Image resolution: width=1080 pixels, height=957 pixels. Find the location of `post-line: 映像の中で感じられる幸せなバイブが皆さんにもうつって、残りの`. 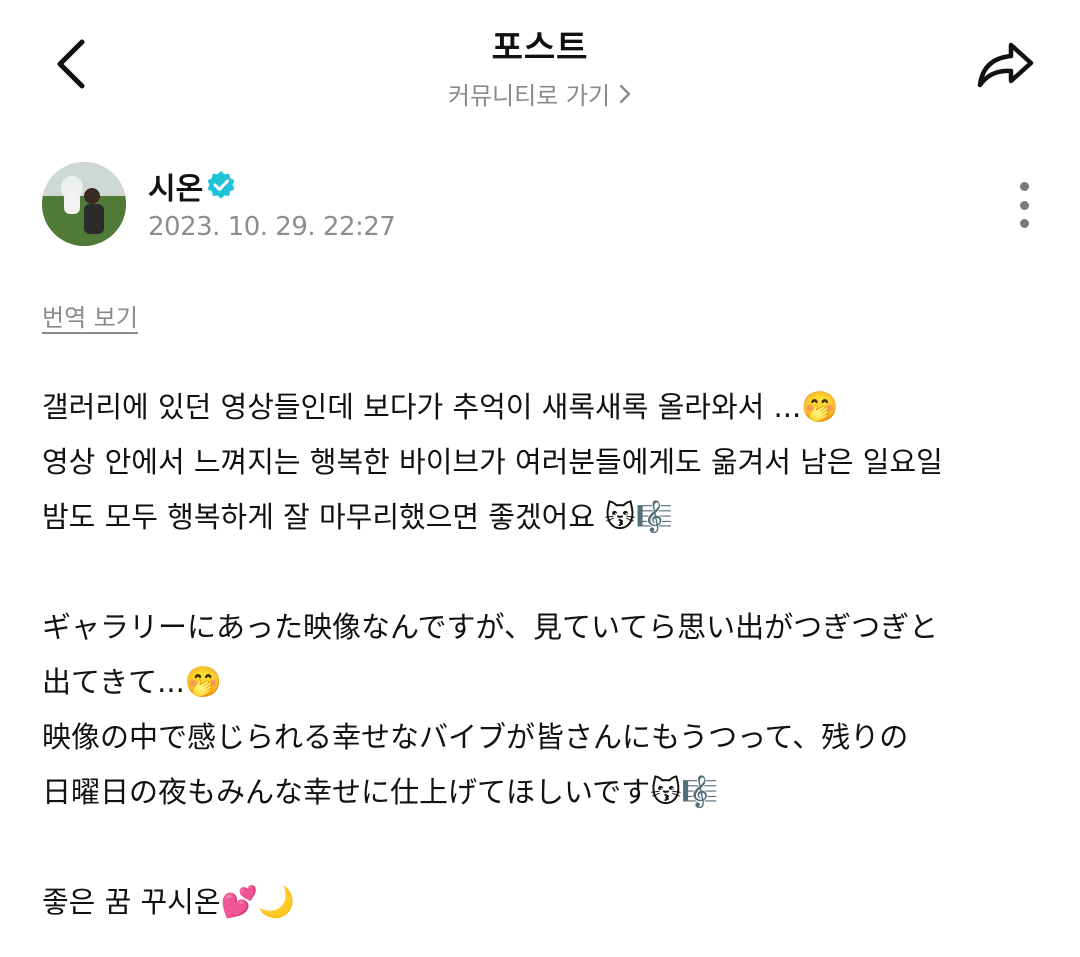

post-line: 映像の中で感じられる幸せなバイブが皆さんにもうつって、残りの is located at coordinates (475, 737).